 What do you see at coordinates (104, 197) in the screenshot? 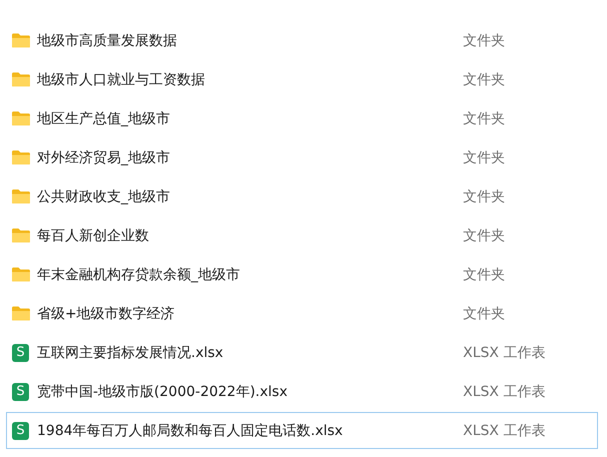
I see `file-name: 公共财政收支_地级市` at bounding box center [104, 197].